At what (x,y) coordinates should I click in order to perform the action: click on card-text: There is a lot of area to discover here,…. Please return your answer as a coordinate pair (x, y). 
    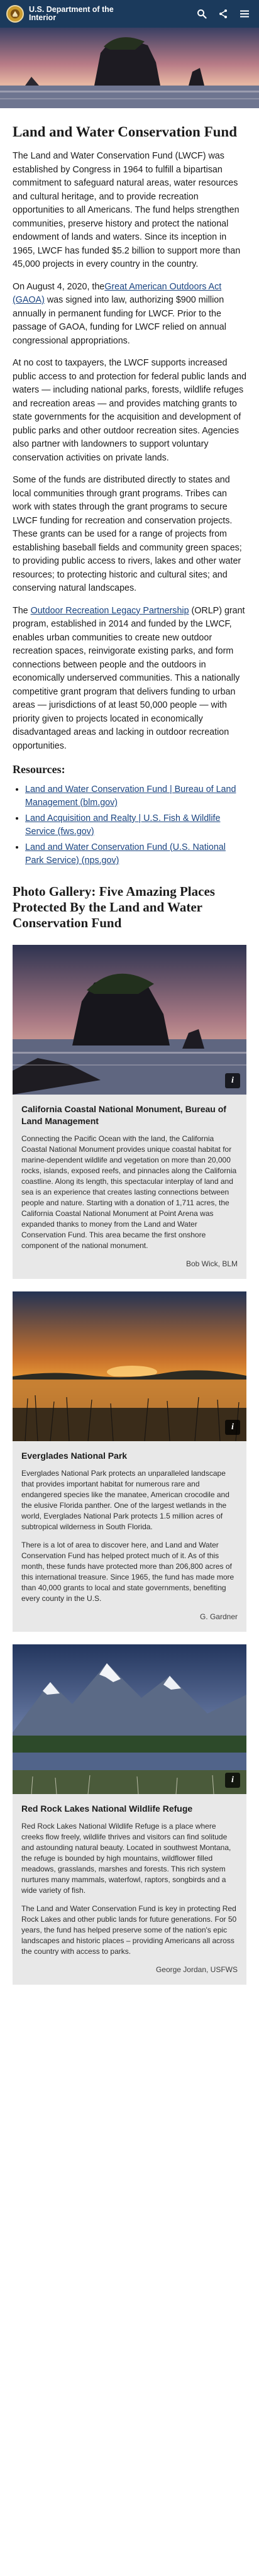
    Looking at the image, I should click on (128, 1572).